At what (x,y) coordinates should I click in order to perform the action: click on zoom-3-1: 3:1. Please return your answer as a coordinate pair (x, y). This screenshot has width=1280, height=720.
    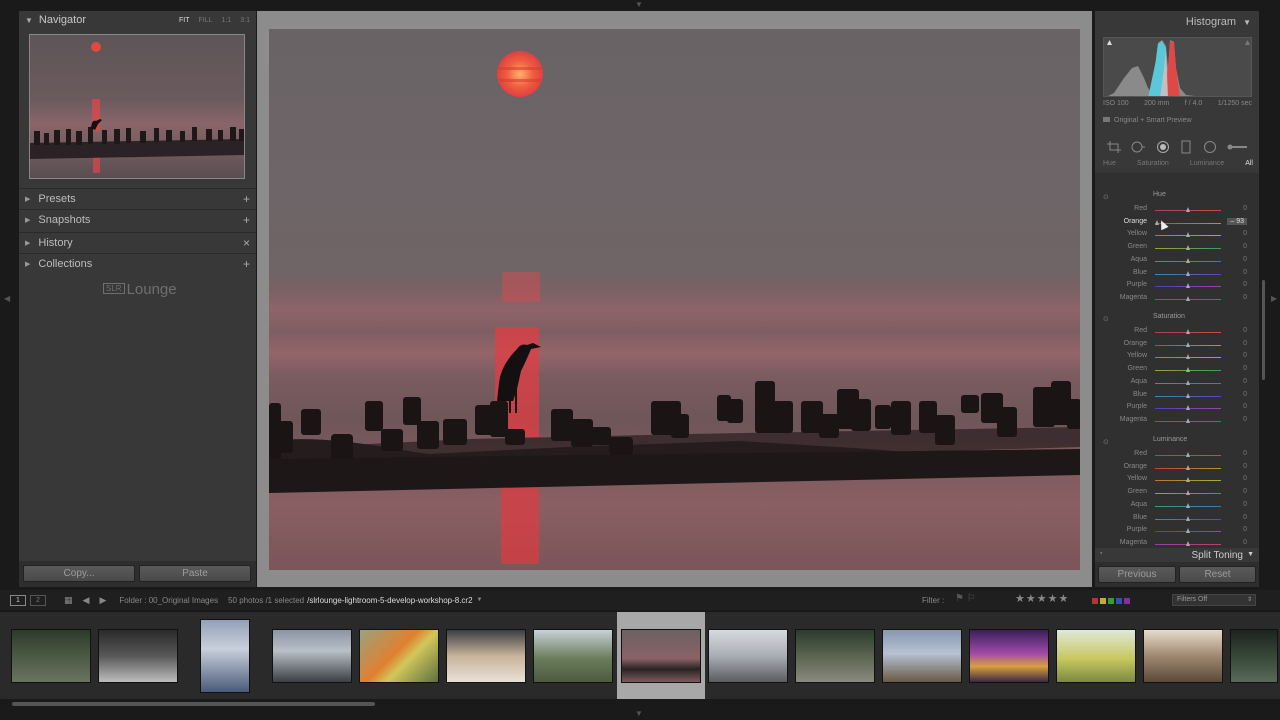
    Looking at the image, I should click on (245, 20).